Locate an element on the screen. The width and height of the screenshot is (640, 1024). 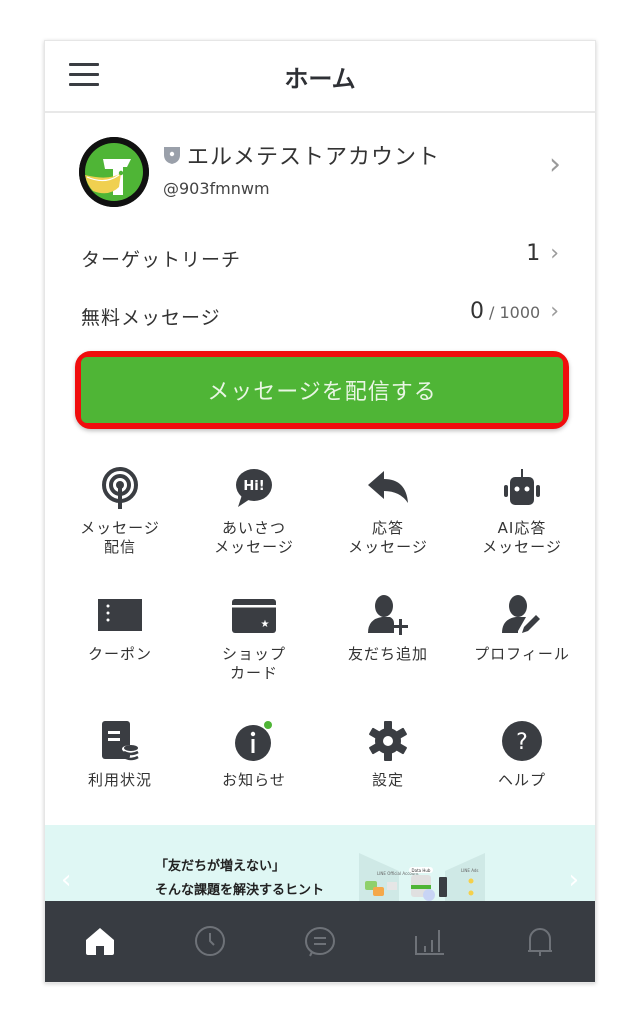
menu-tile-broadcast: メッセージ 配信 is located at coordinates (120, 524).